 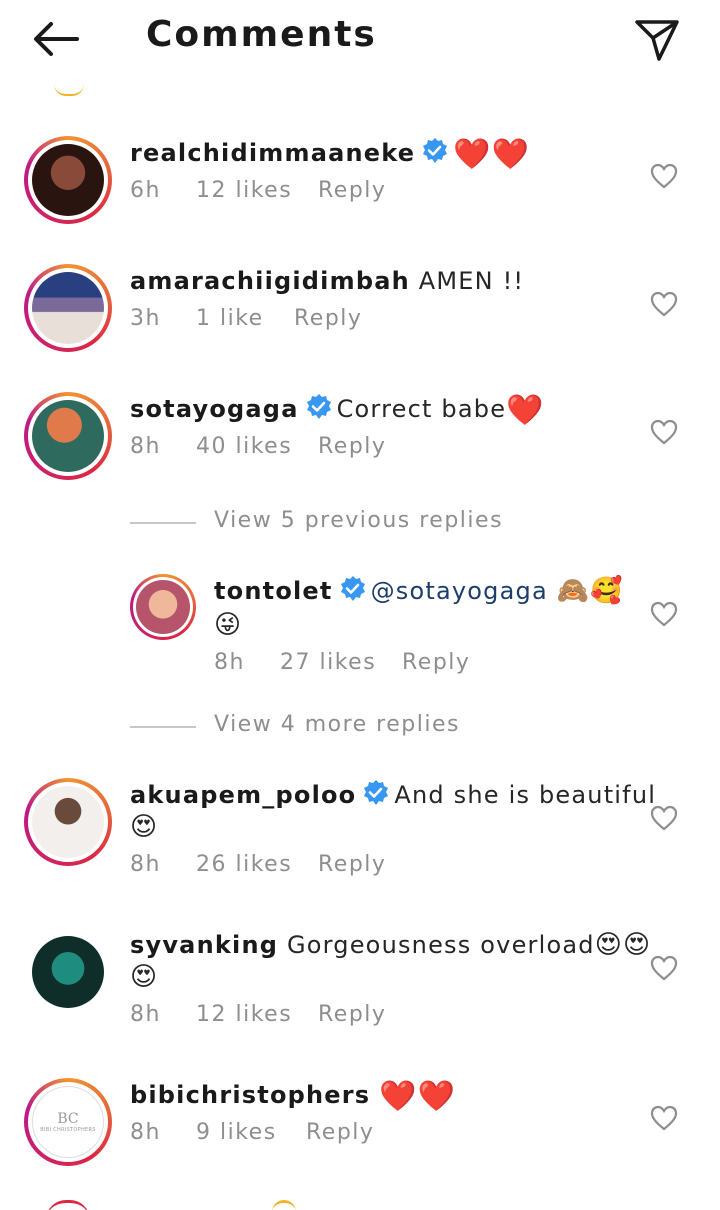 What do you see at coordinates (525, 795) in the screenshot?
I see `comment-text: And she is beautiful` at bounding box center [525, 795].